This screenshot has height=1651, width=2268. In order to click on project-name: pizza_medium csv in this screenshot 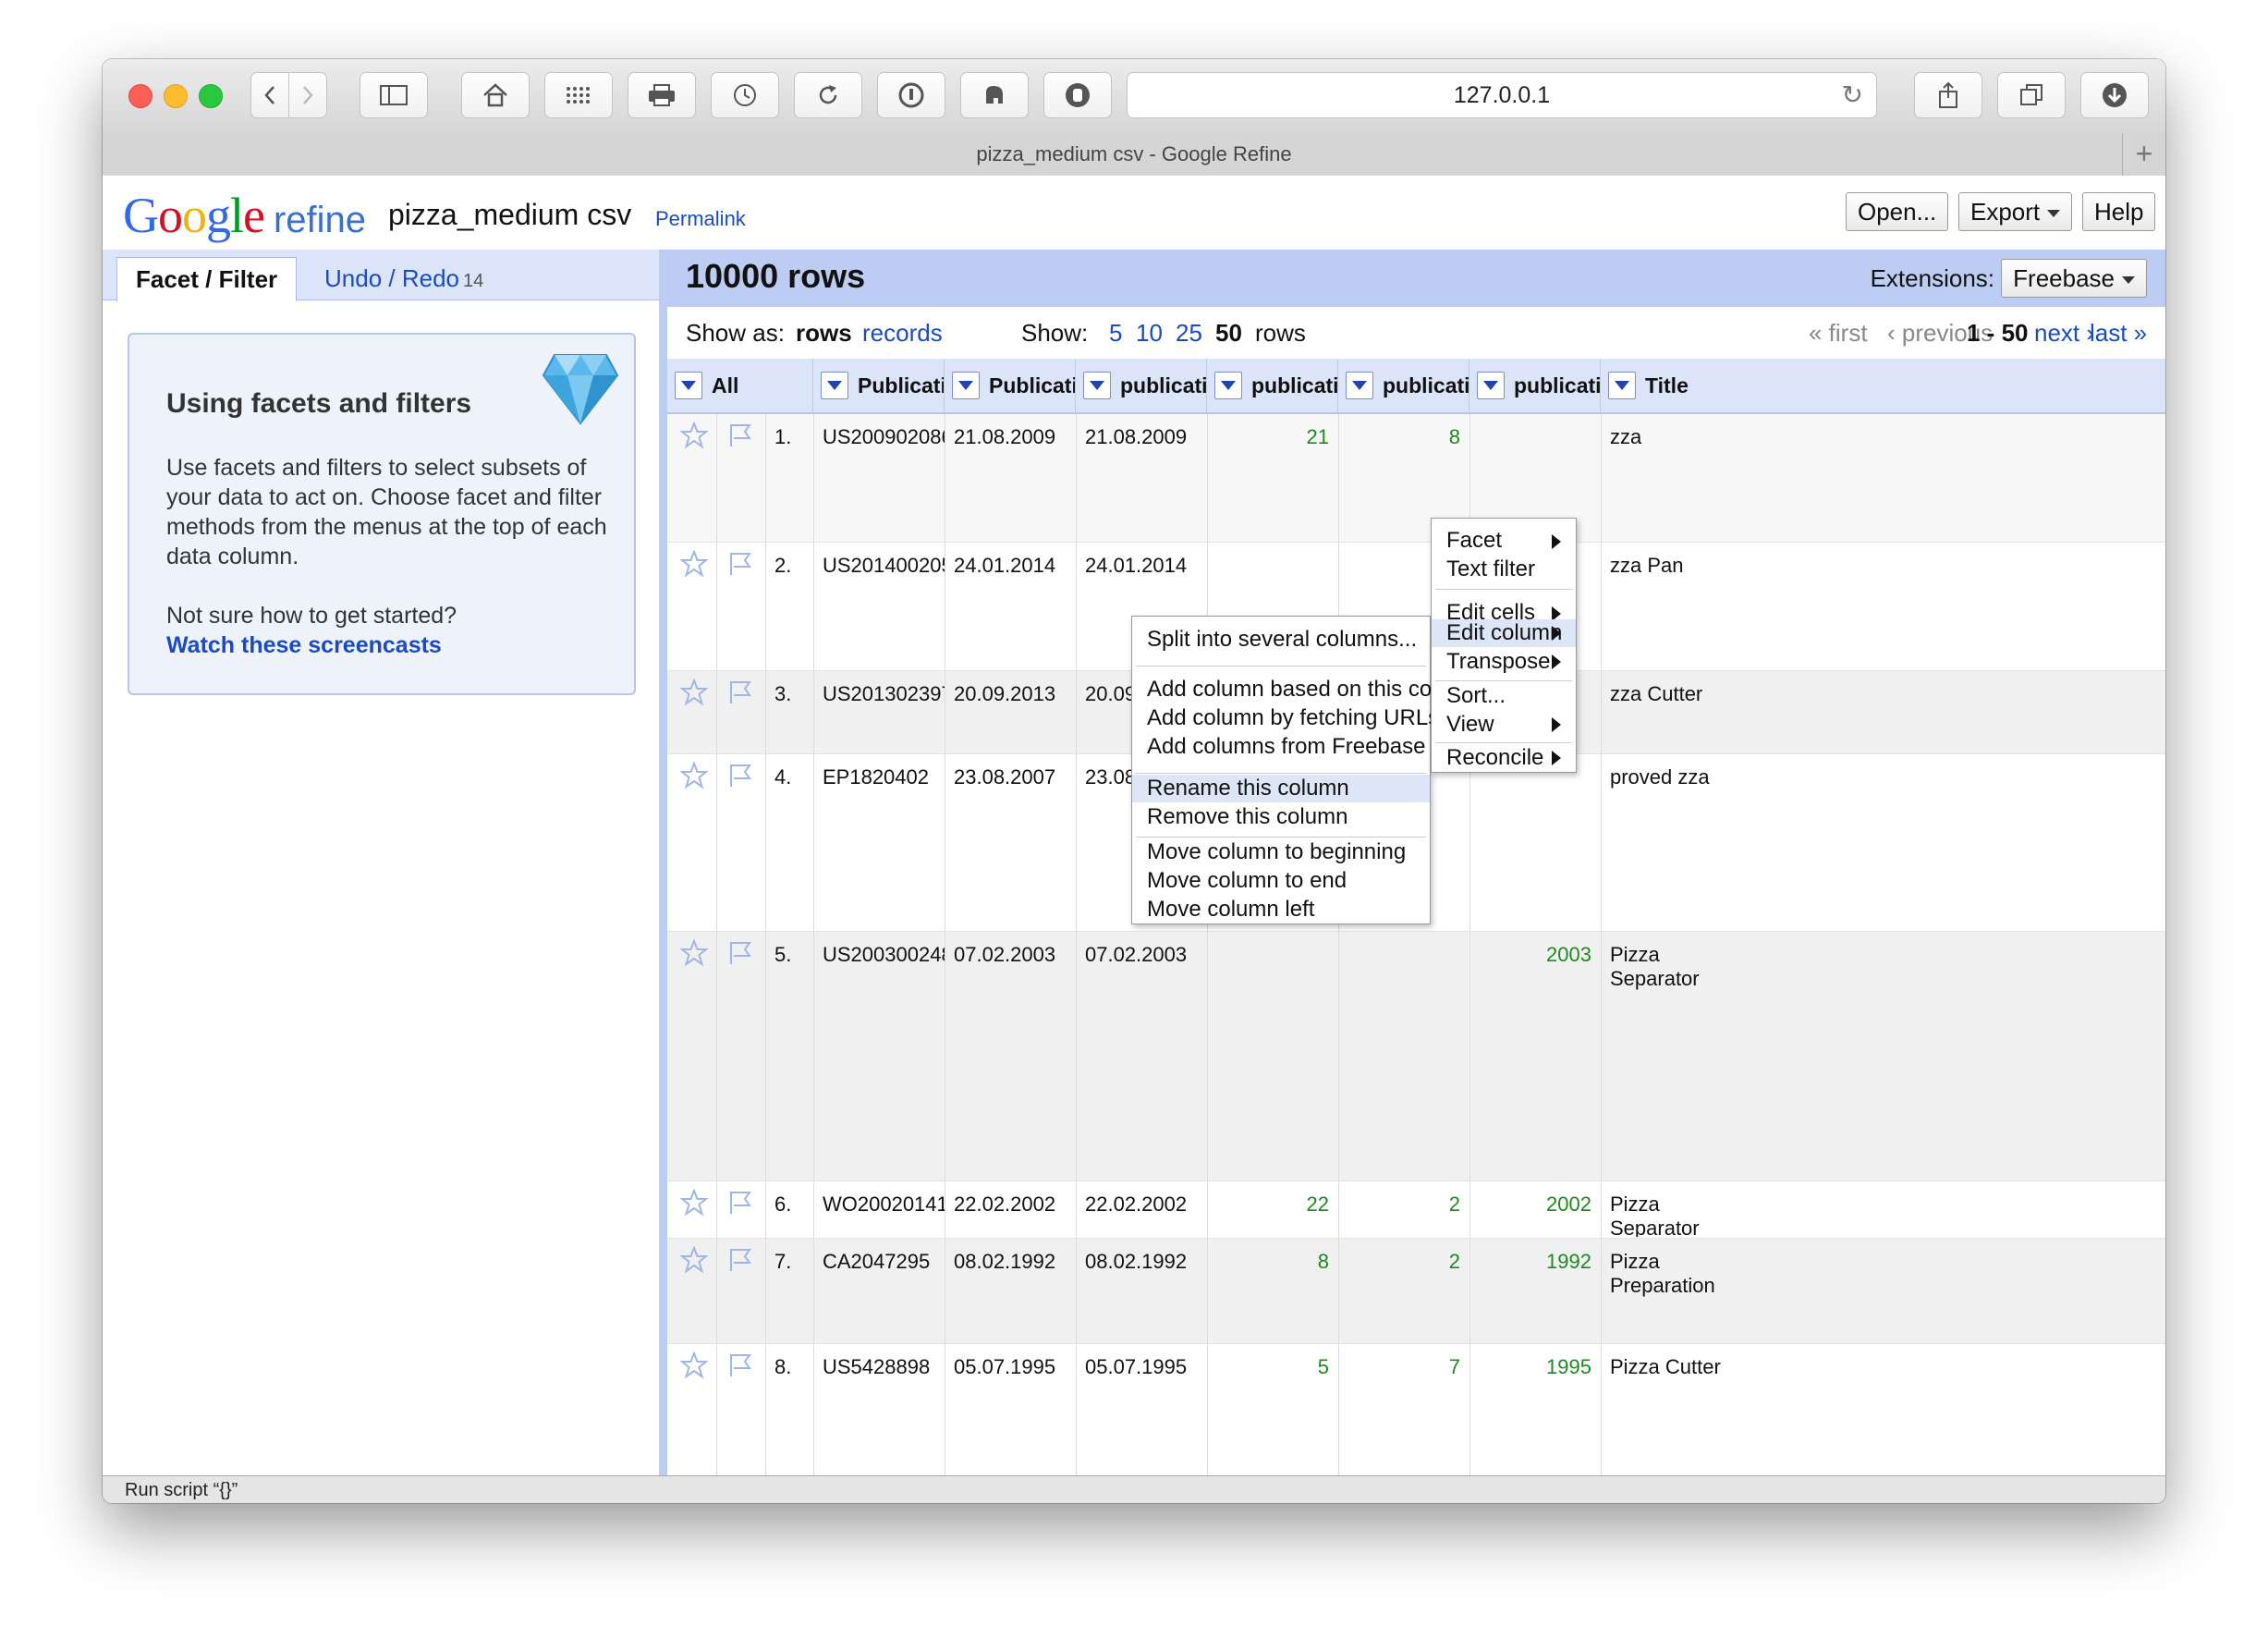, I will do `click(510, 215)`.